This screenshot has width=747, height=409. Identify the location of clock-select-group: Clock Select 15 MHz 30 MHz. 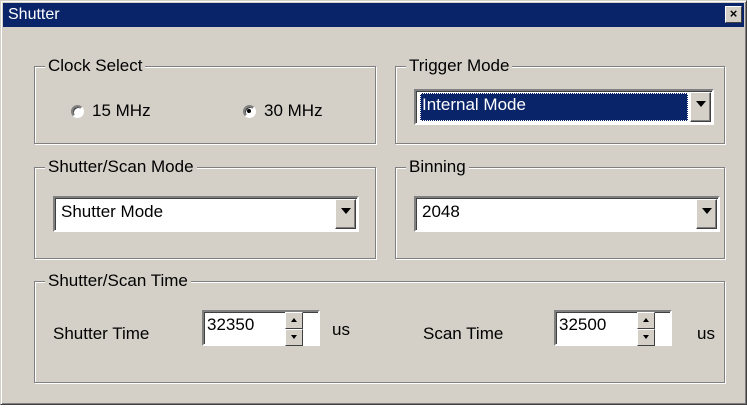
(205, 100).